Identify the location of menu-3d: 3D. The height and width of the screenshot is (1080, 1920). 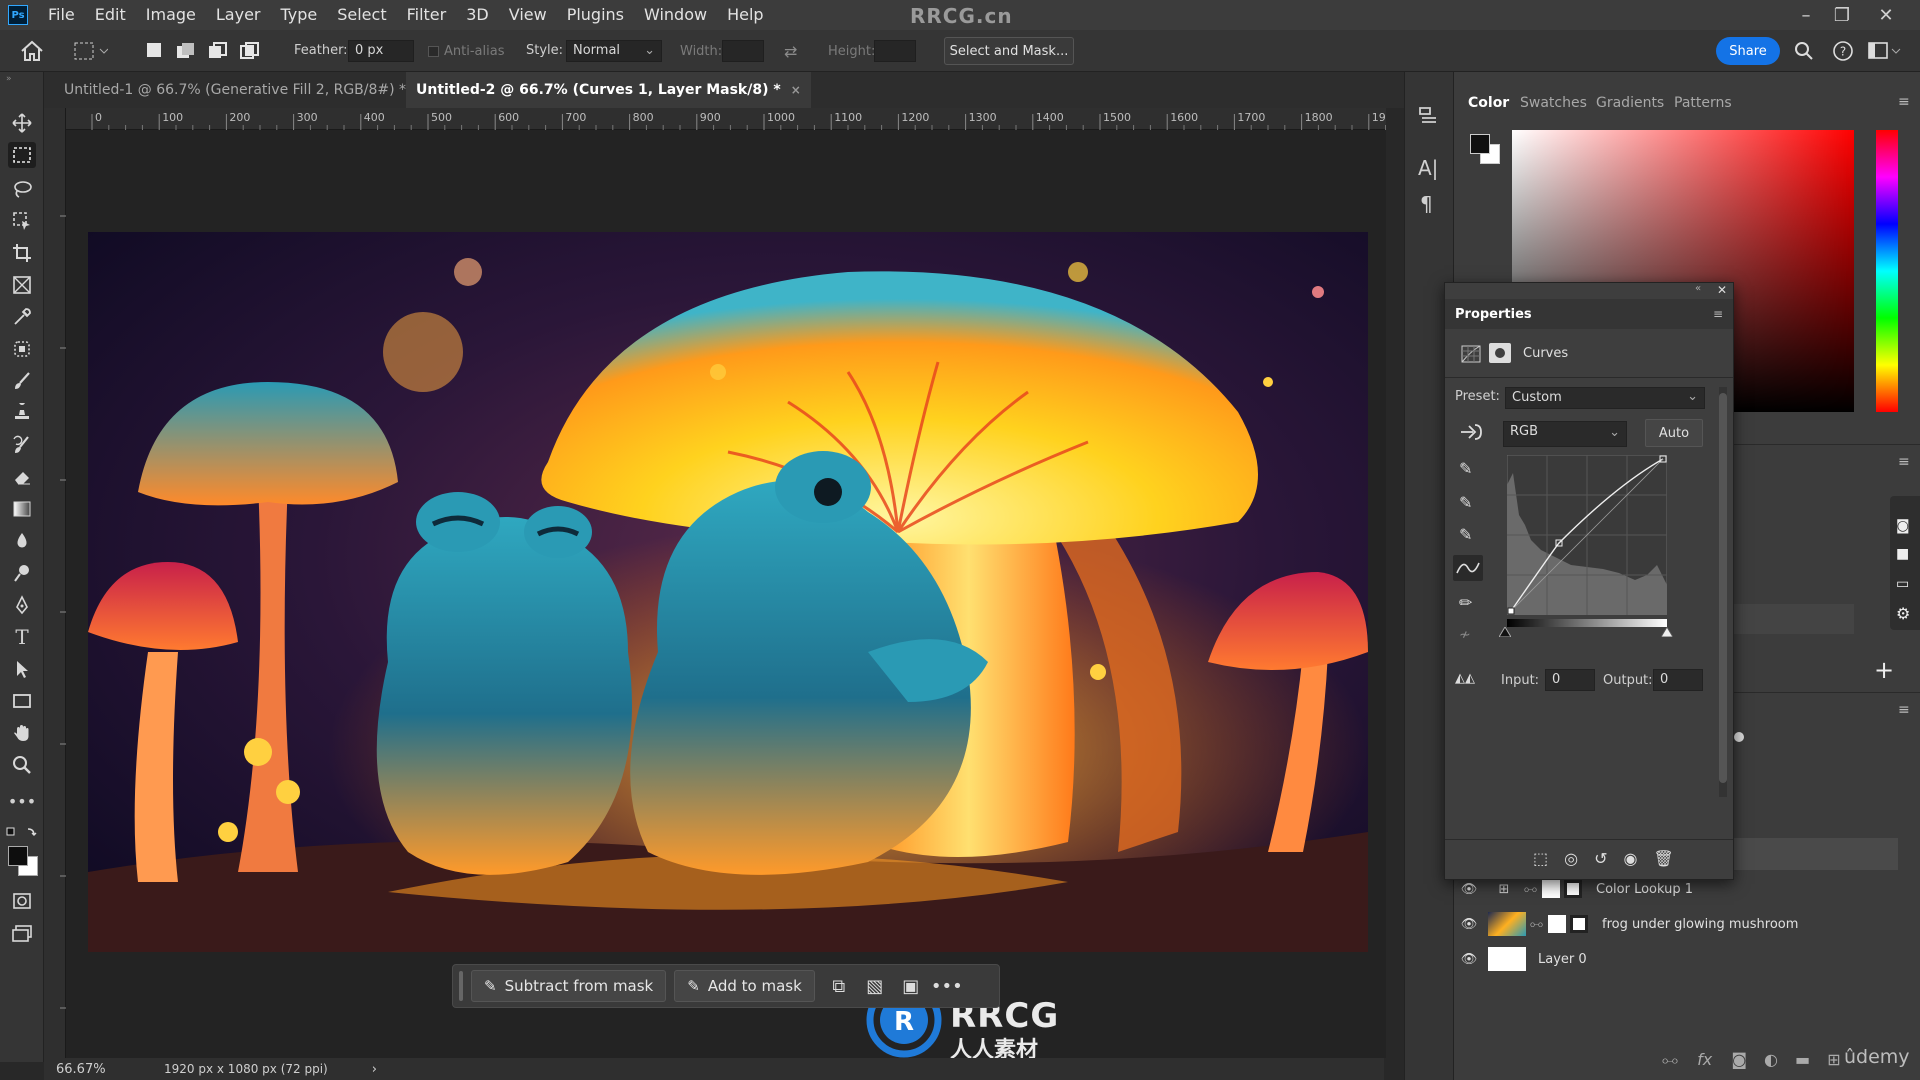
(477, 15).